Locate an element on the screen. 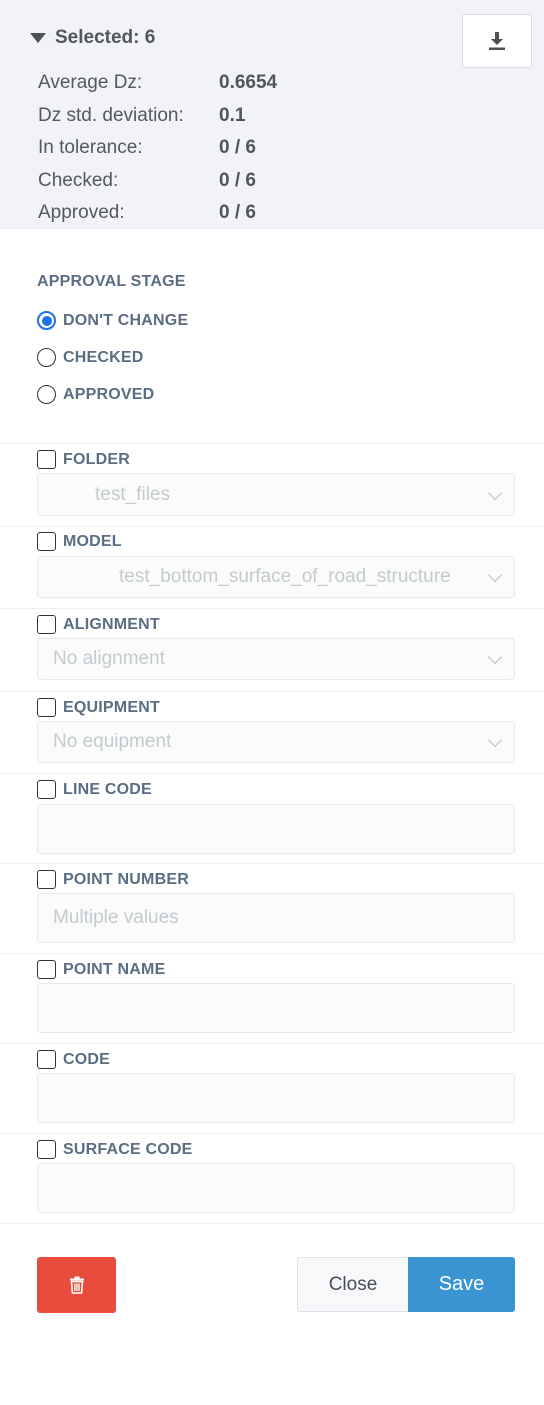 The height and width of the screenshot is (1405, 544). radio-checked: CHECKED is located at coordinates (90, 357).